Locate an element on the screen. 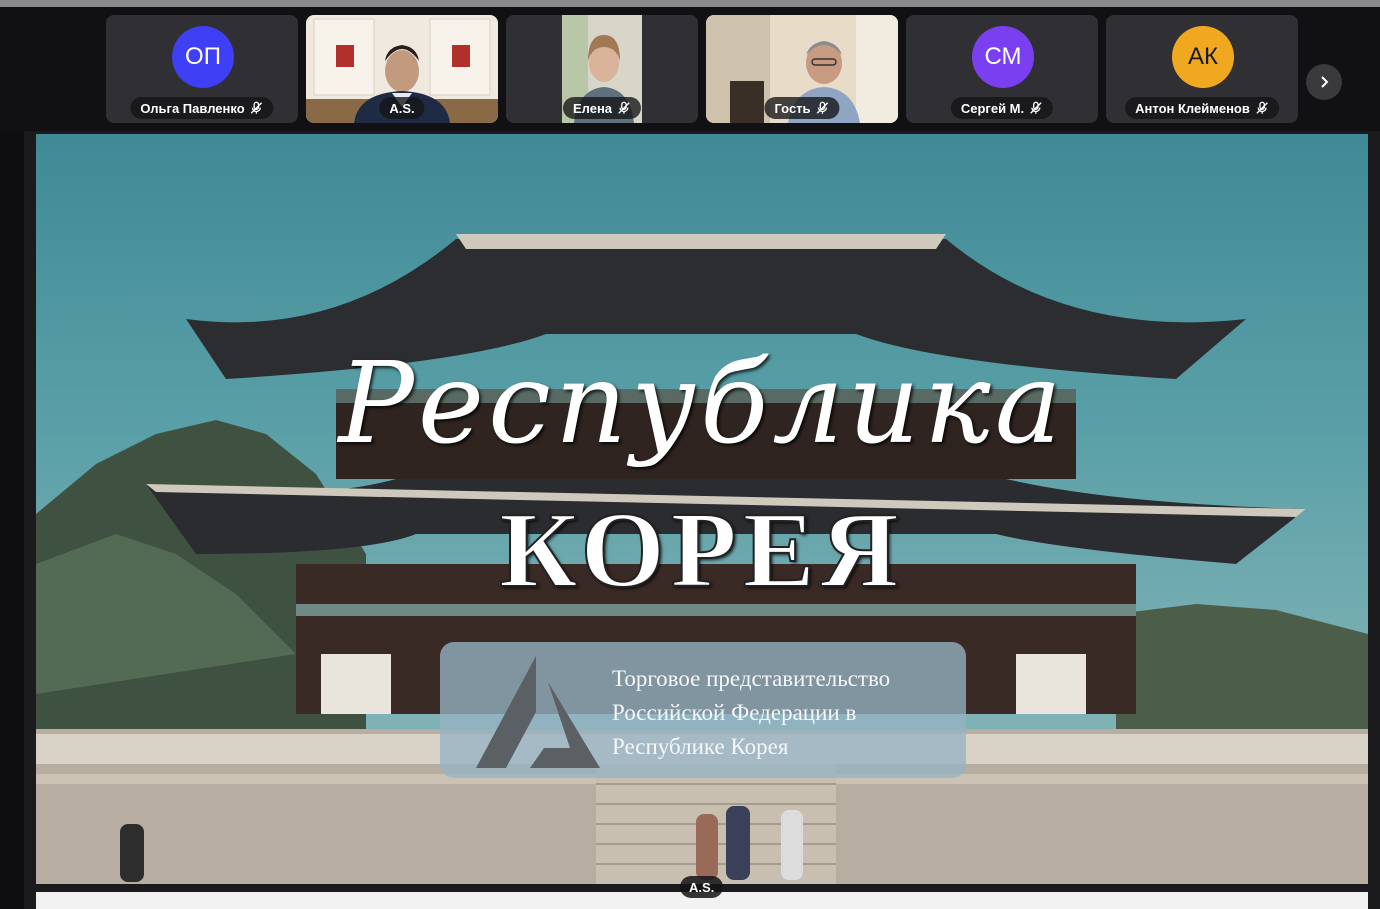 The height and width of the screenshot is (909, 1380). organization-name-line: Республике Корея is located at coordinates (700, 746).